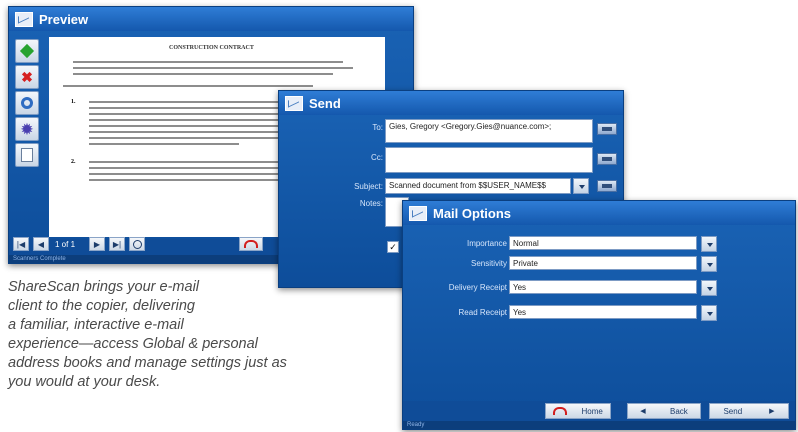  Describe the element at coordinates (709, 288) in the screenshot. I see `delivery-receipt-dropdown-button` at that location.